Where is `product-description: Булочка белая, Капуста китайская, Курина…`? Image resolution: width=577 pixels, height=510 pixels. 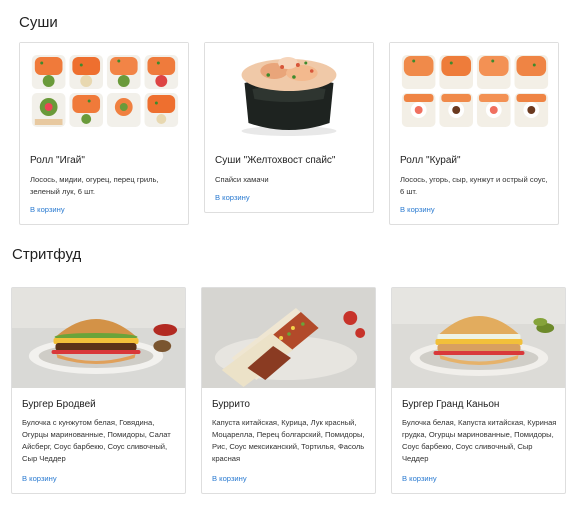 product-description: Булочка белая, Капуста китайская, Курина… is located at coordinates (479, 440).